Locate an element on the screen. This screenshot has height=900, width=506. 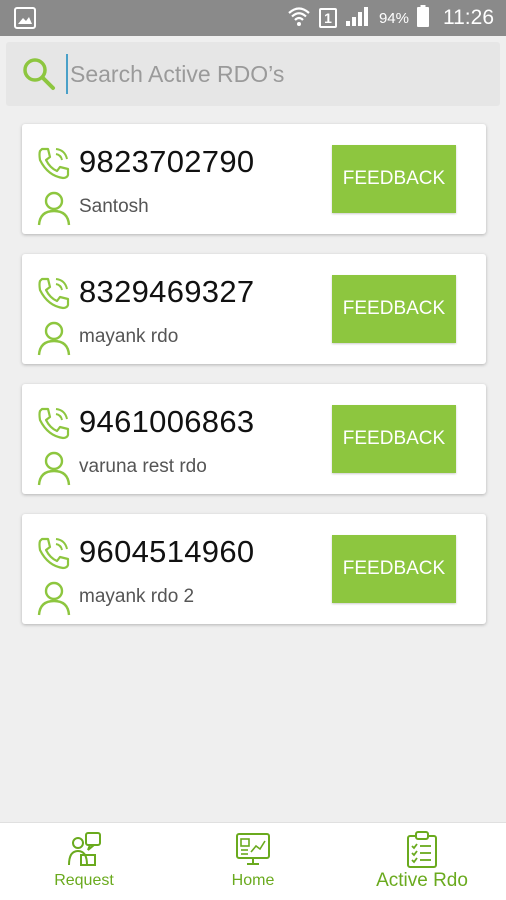
rdo-card: 9604514960 mayank rdo 2 FEEDBACK is located at coordinates (254, 569).